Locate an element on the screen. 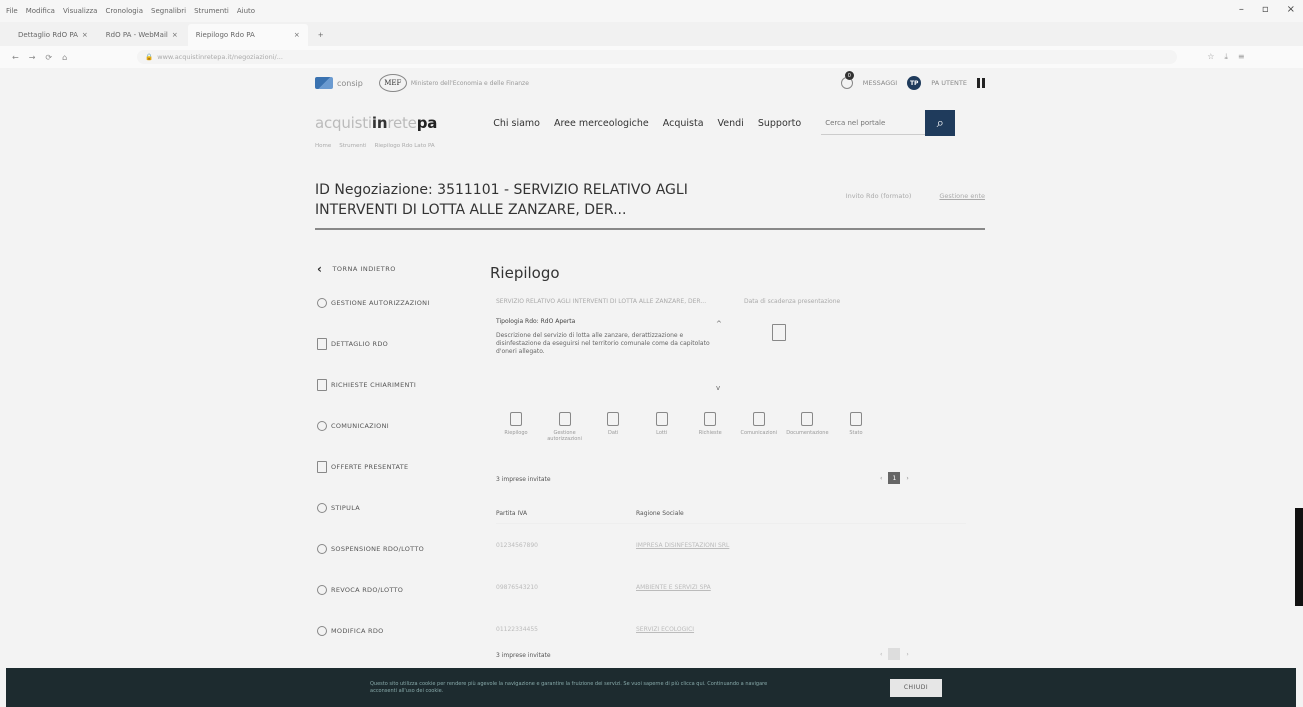  consip-logo-mark is located at coordinates (324, 83).